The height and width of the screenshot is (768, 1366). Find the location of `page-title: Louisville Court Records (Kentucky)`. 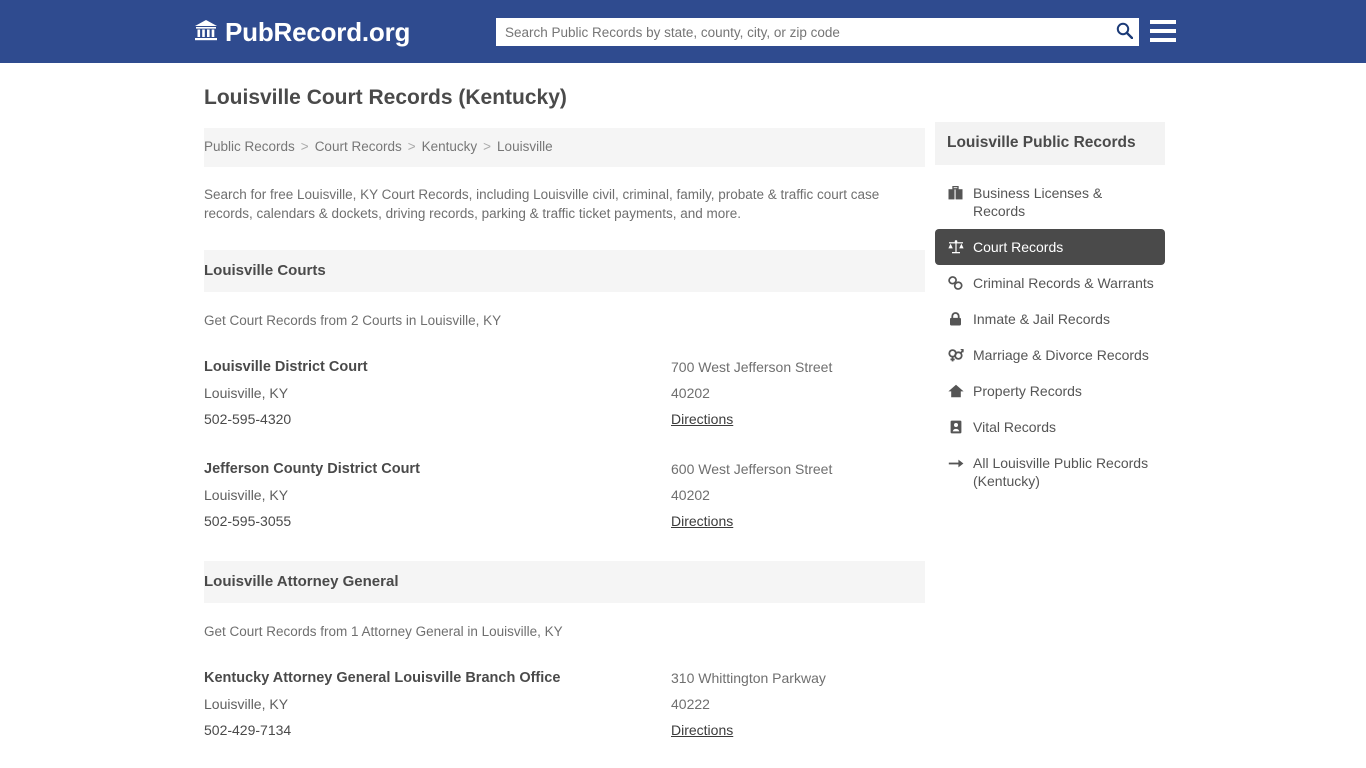

page-title: Louisville Court Records (Kentucky) is located at coordinates (385, 97).